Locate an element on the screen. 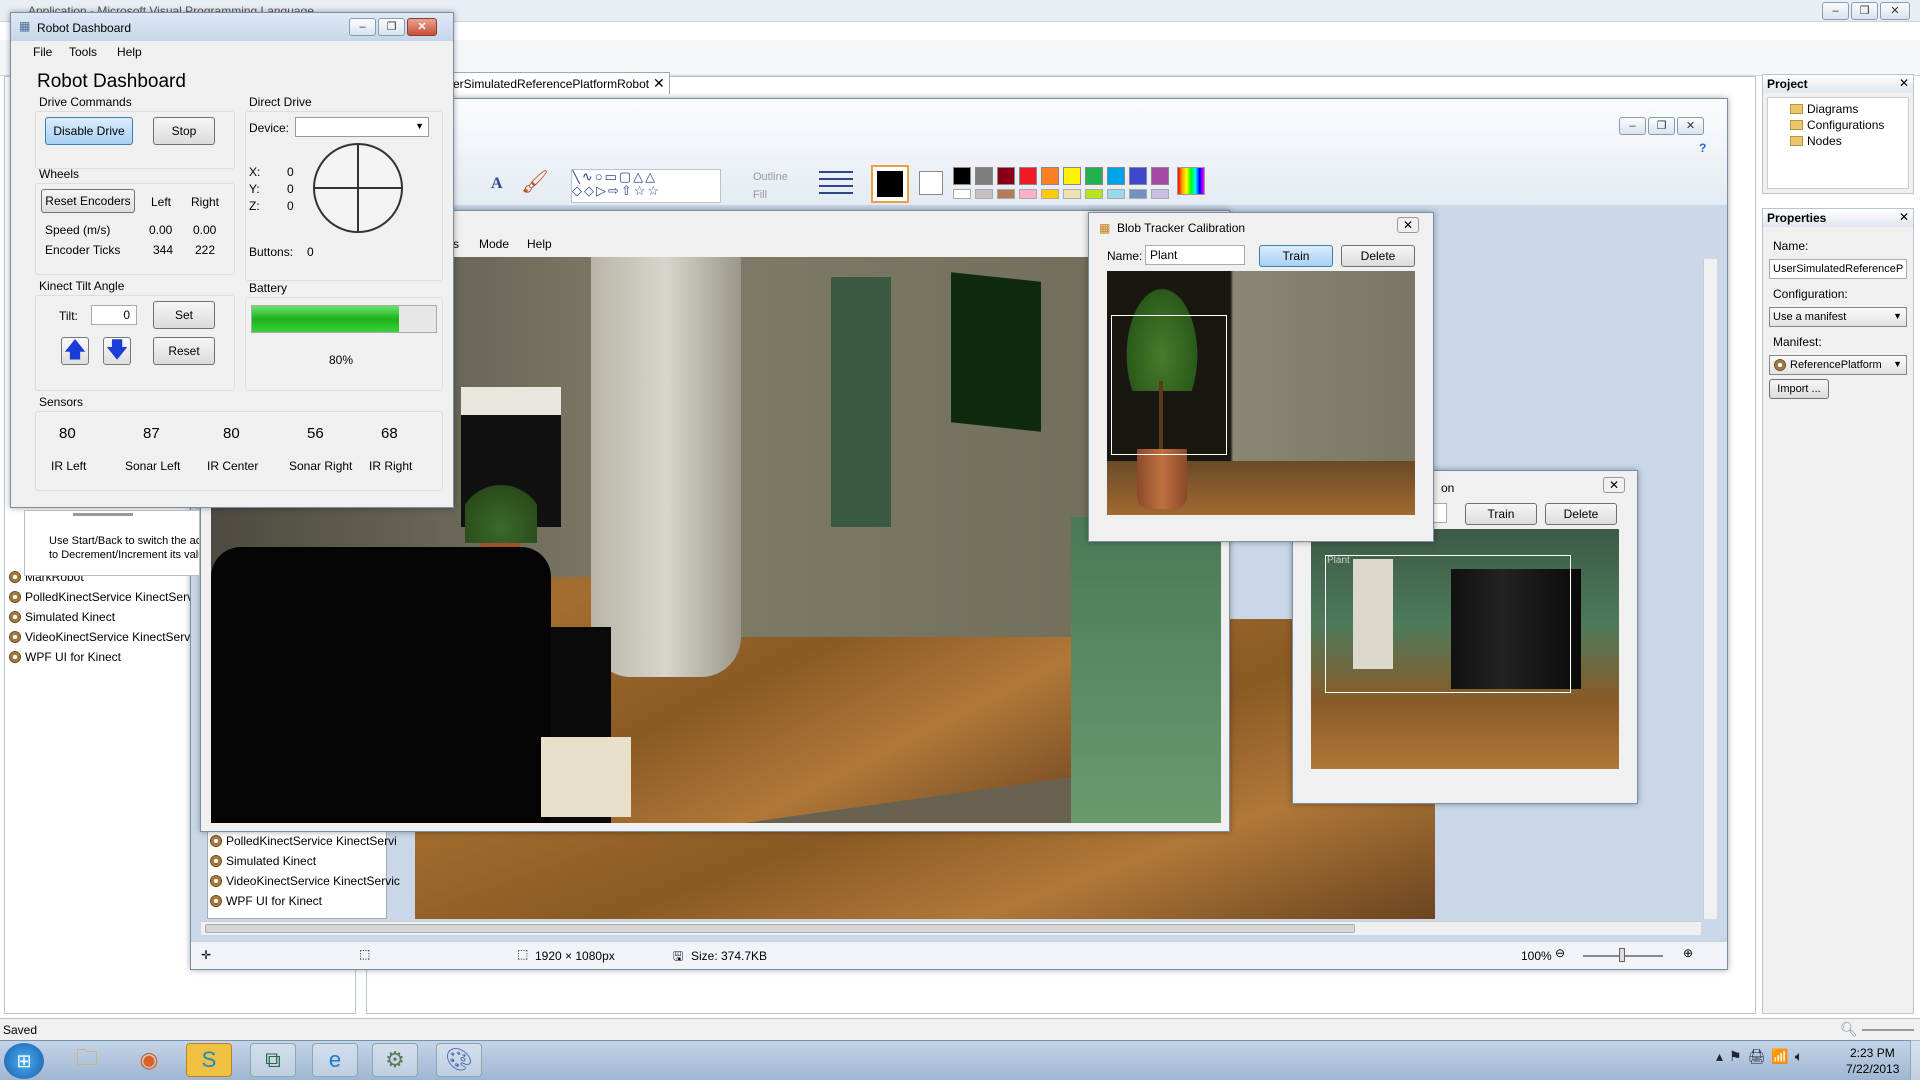 The width and height of the screenshot is (1920, 1080). zoom-slider-thumb is located at coordinates (1622, 955).